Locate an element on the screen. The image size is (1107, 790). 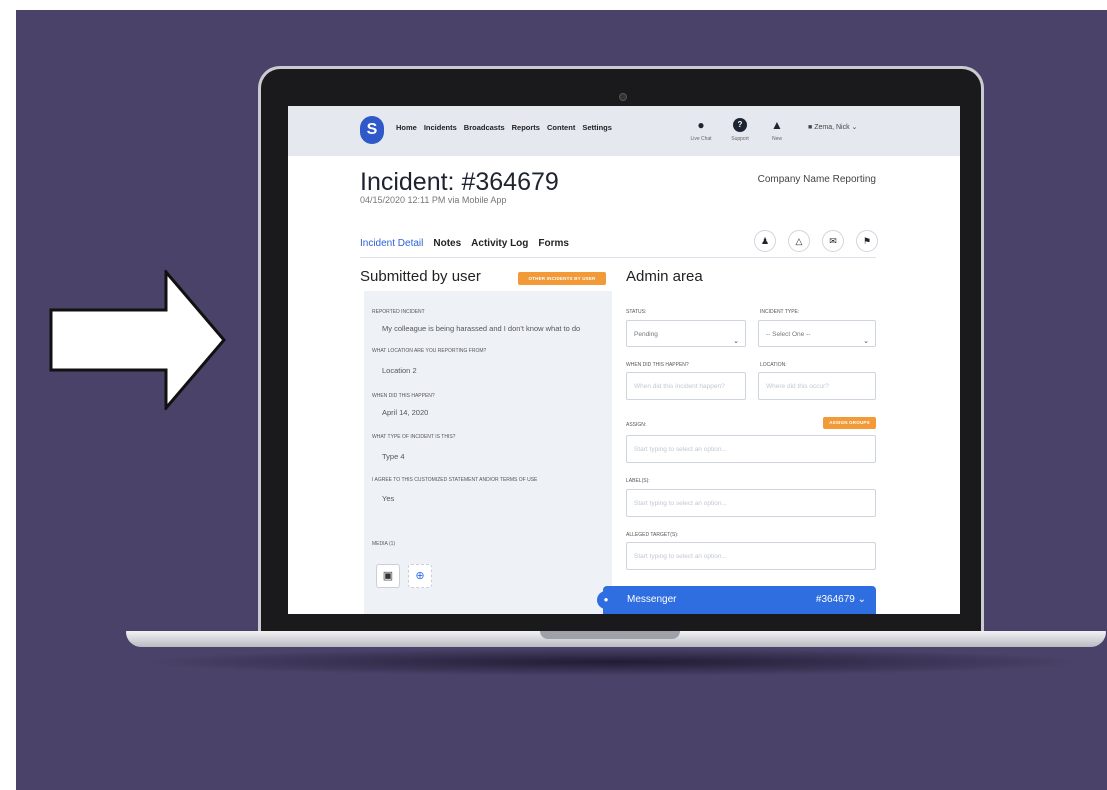
other-incidents-button: OTHER INCIDENTS BY USER is located at coordinates (562, 278).